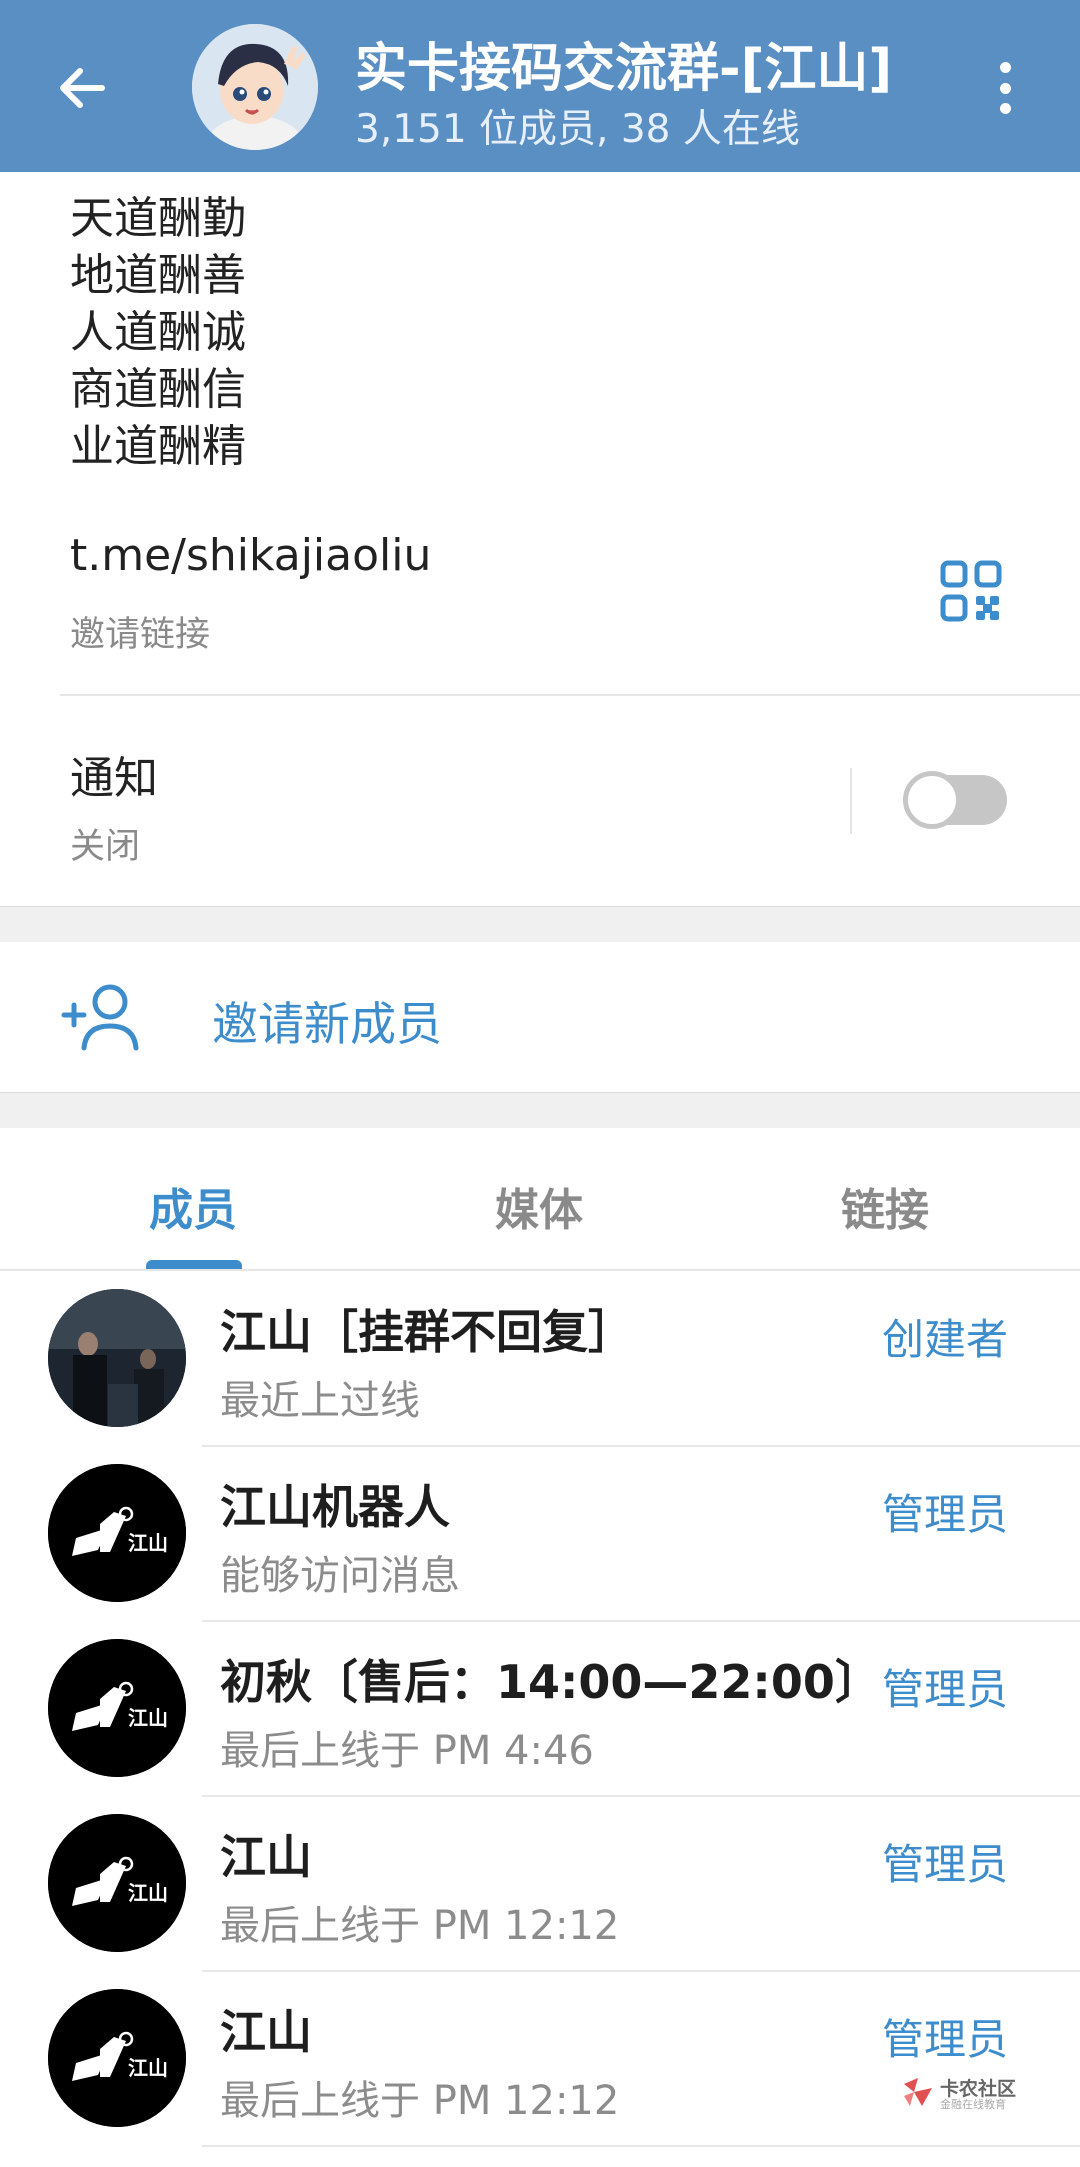 The width and height of the screenshot is (1080, 2167). Describe the element at coordinates (550, 1682) in the screenshot. I see `member-name: 初秋〔售后：14:00—22:00〕` at that location.